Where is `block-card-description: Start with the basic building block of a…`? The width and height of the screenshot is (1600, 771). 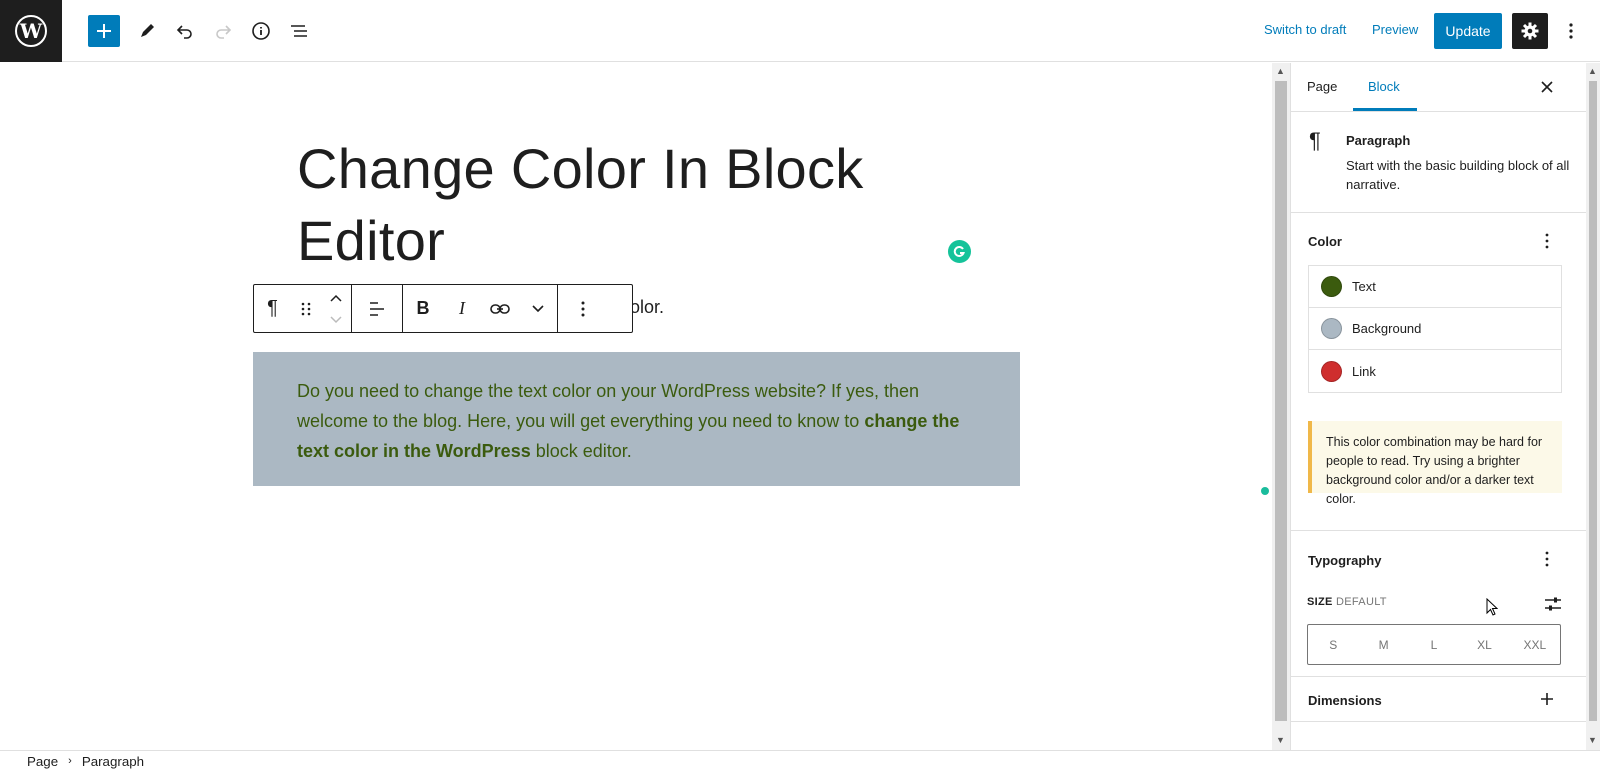 block-card-description: Start with the basic building block of a… is located at coordinates (1458, 175).